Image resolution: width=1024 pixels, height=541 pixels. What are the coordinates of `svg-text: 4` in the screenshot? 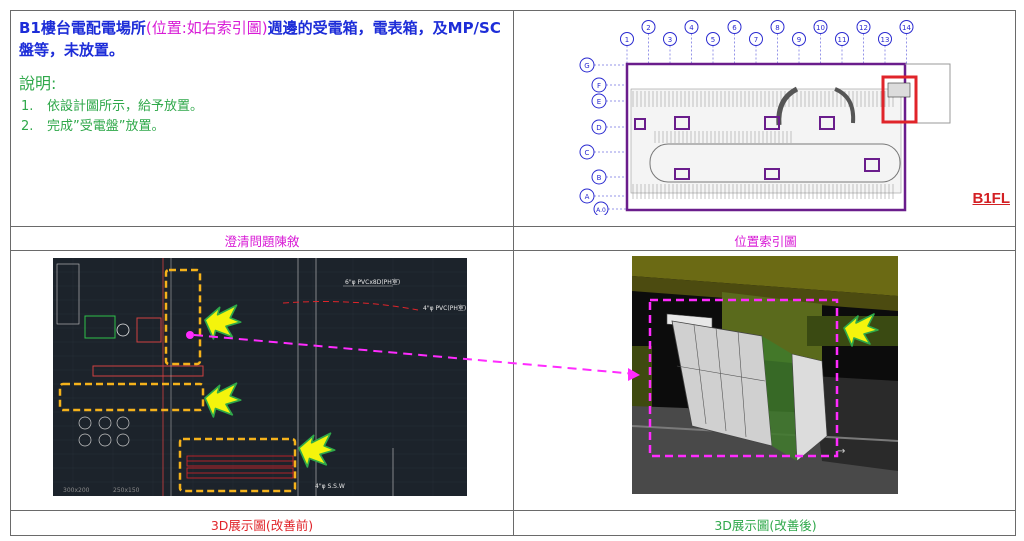 It's located at (691, 28).